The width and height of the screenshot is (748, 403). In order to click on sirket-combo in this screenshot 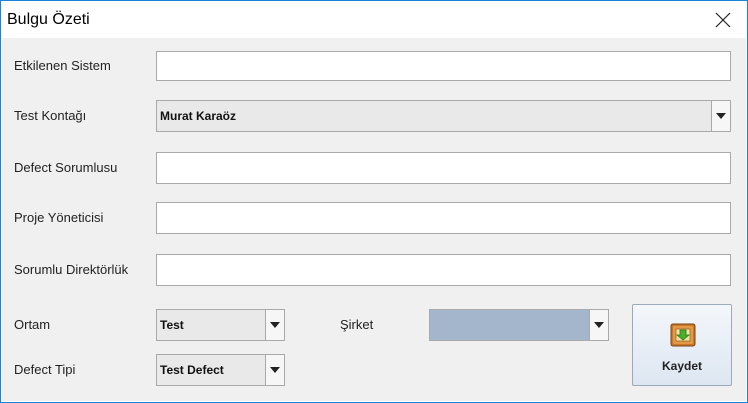, I will do `click(519, 325)`.